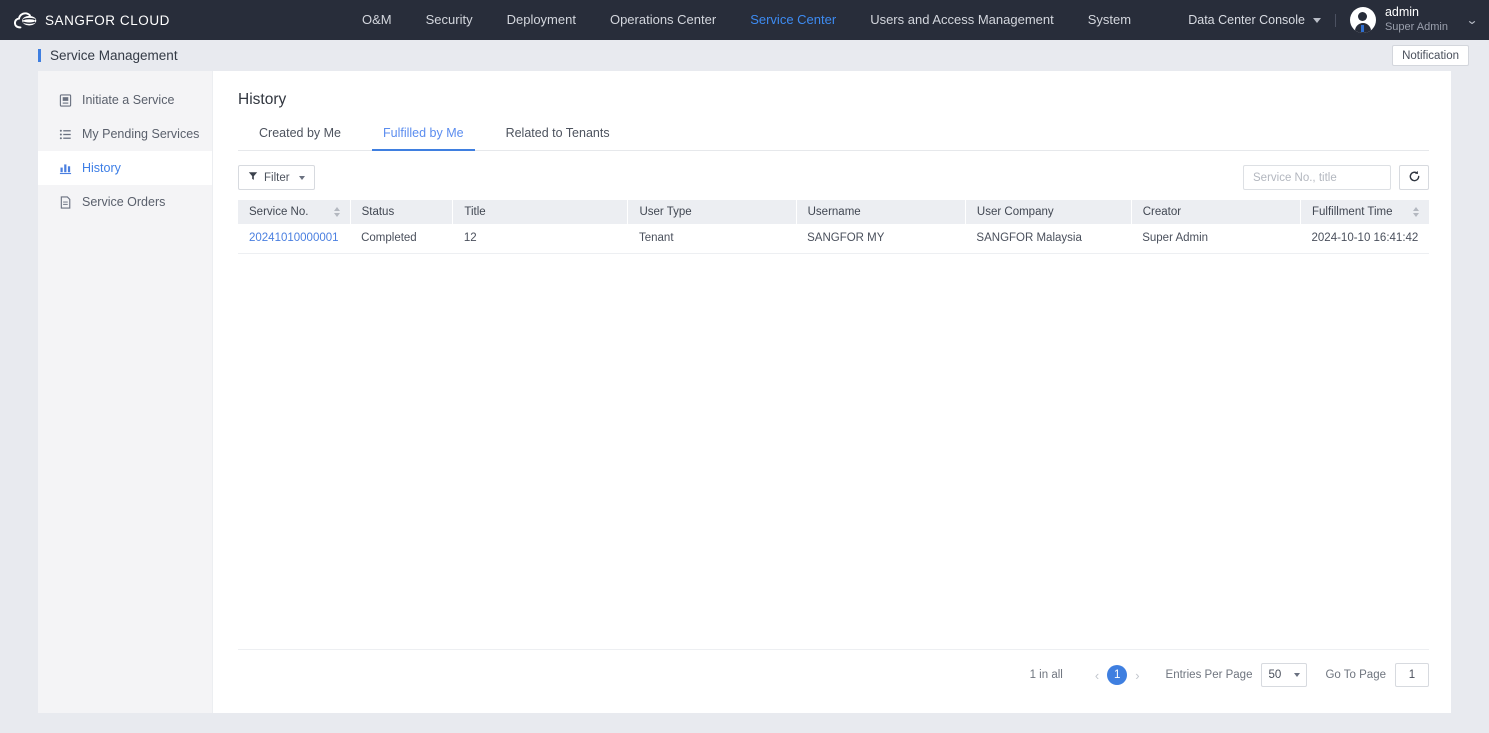 The width and height of the screenshot is (1489, 733). What do you see at coordinates (793, 20) in the screenshot?
I see `nav-item-service-center: Service Center` at bounding box center [793, 20].